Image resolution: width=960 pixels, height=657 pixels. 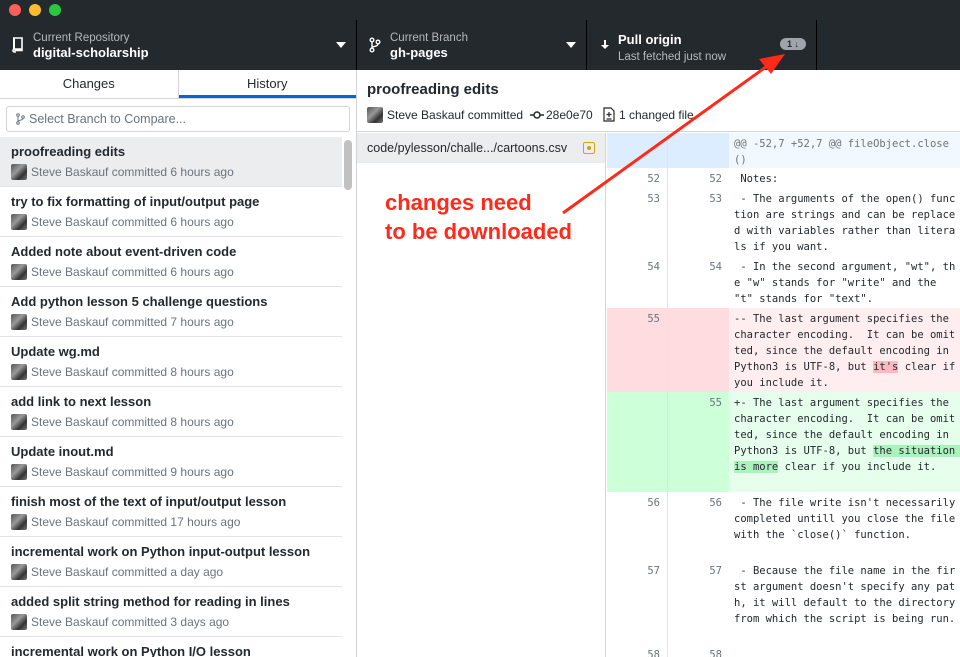 I want to click on file-diff-icon, so click(x=609, y=114).